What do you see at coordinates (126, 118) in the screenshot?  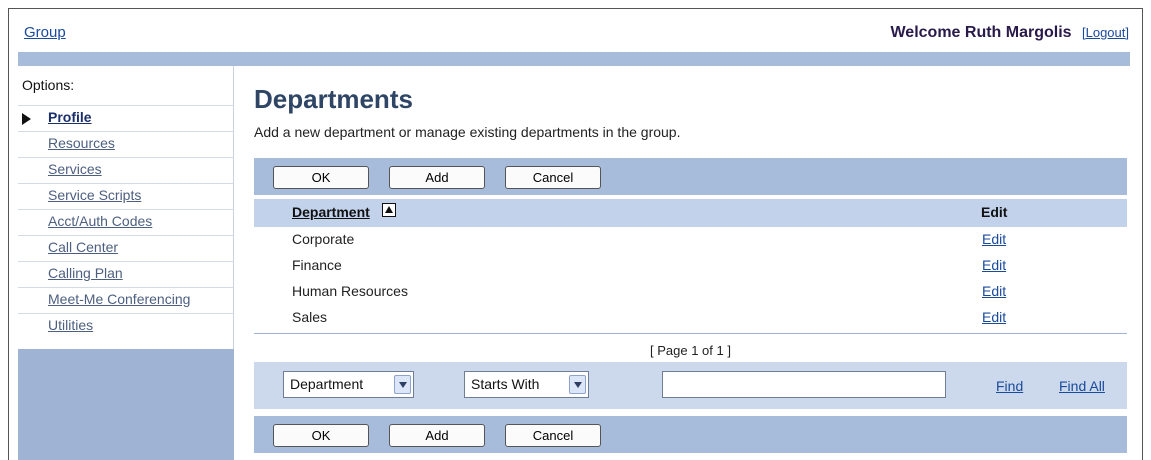 I see `sidebar-item-profile: Profile` at bounding box center [126, 118].